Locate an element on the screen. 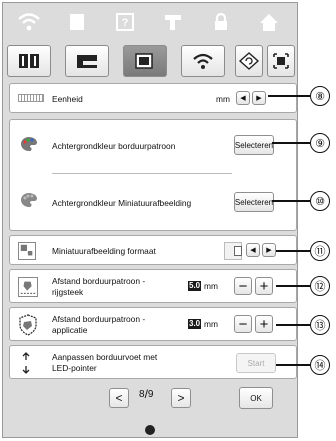 The width and height of the screenshot is (336, 441). bg-thumbnail-select-button: Selecteren is located at coordinates (254, 202).